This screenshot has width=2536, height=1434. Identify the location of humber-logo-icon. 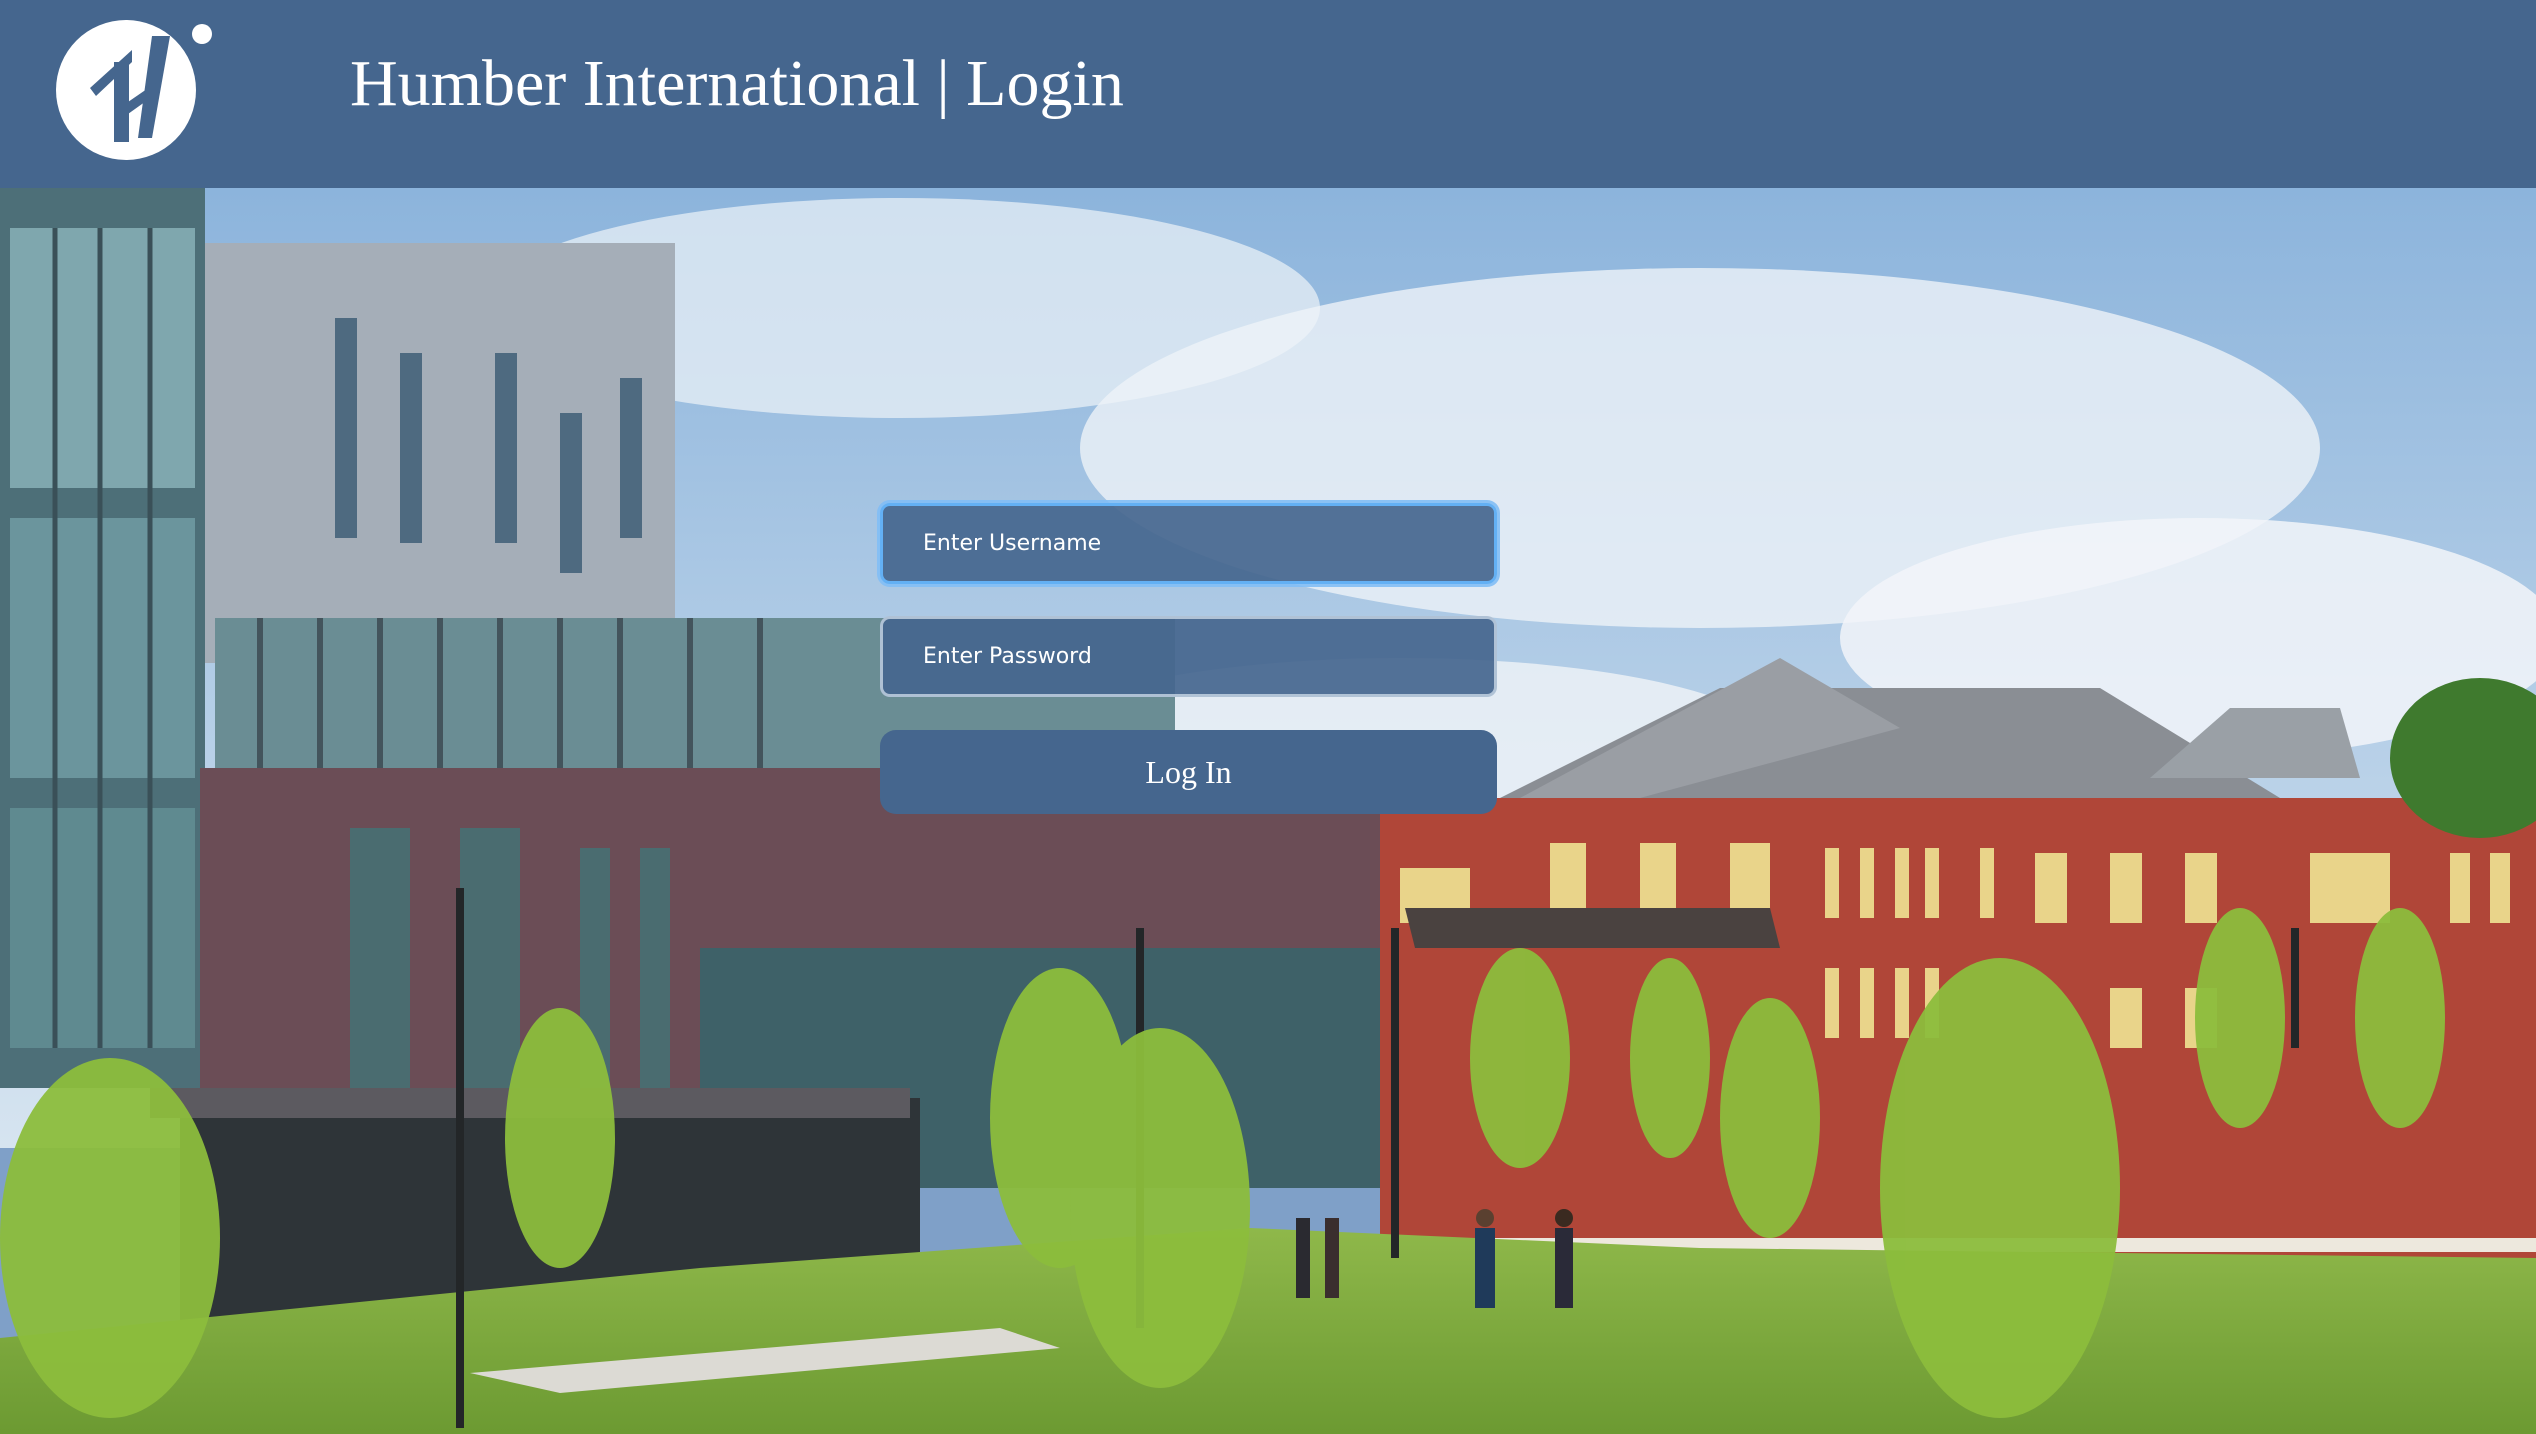
(134, 85).